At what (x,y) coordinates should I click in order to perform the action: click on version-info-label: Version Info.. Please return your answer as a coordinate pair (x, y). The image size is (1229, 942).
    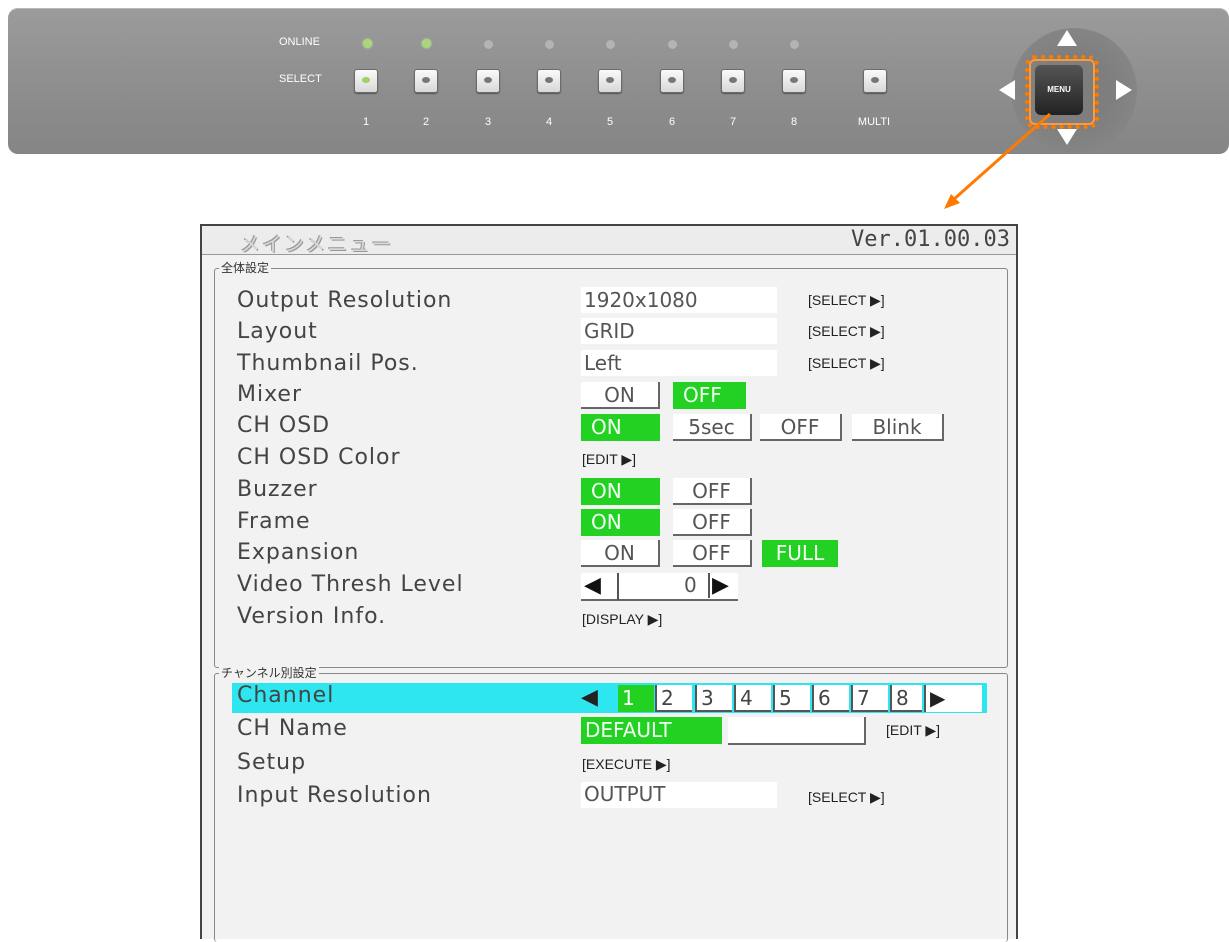
    Looking at the image, I should click on (312, 616).